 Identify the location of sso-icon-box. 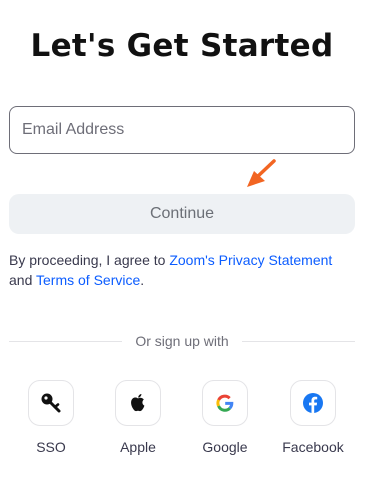
(51, 403).